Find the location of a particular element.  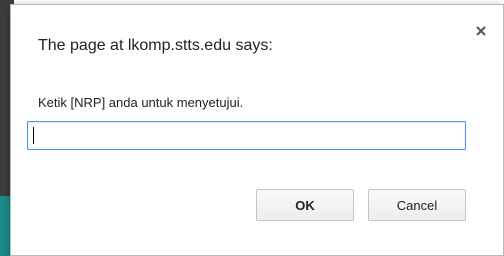

cancel-button: Cancel is located at coordinates (417, 205).